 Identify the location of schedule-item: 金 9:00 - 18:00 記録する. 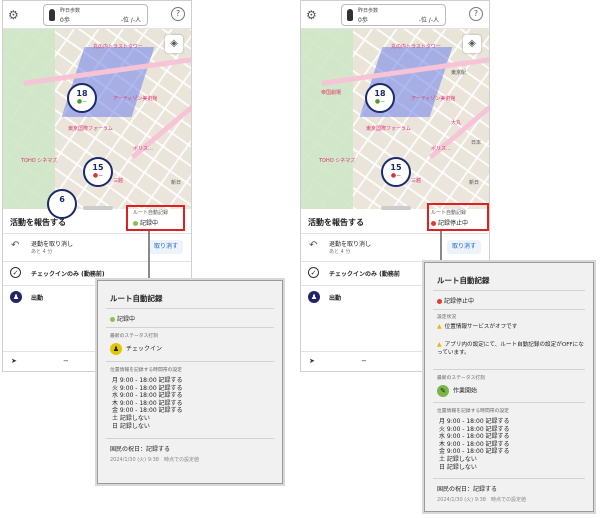
(147, 411).